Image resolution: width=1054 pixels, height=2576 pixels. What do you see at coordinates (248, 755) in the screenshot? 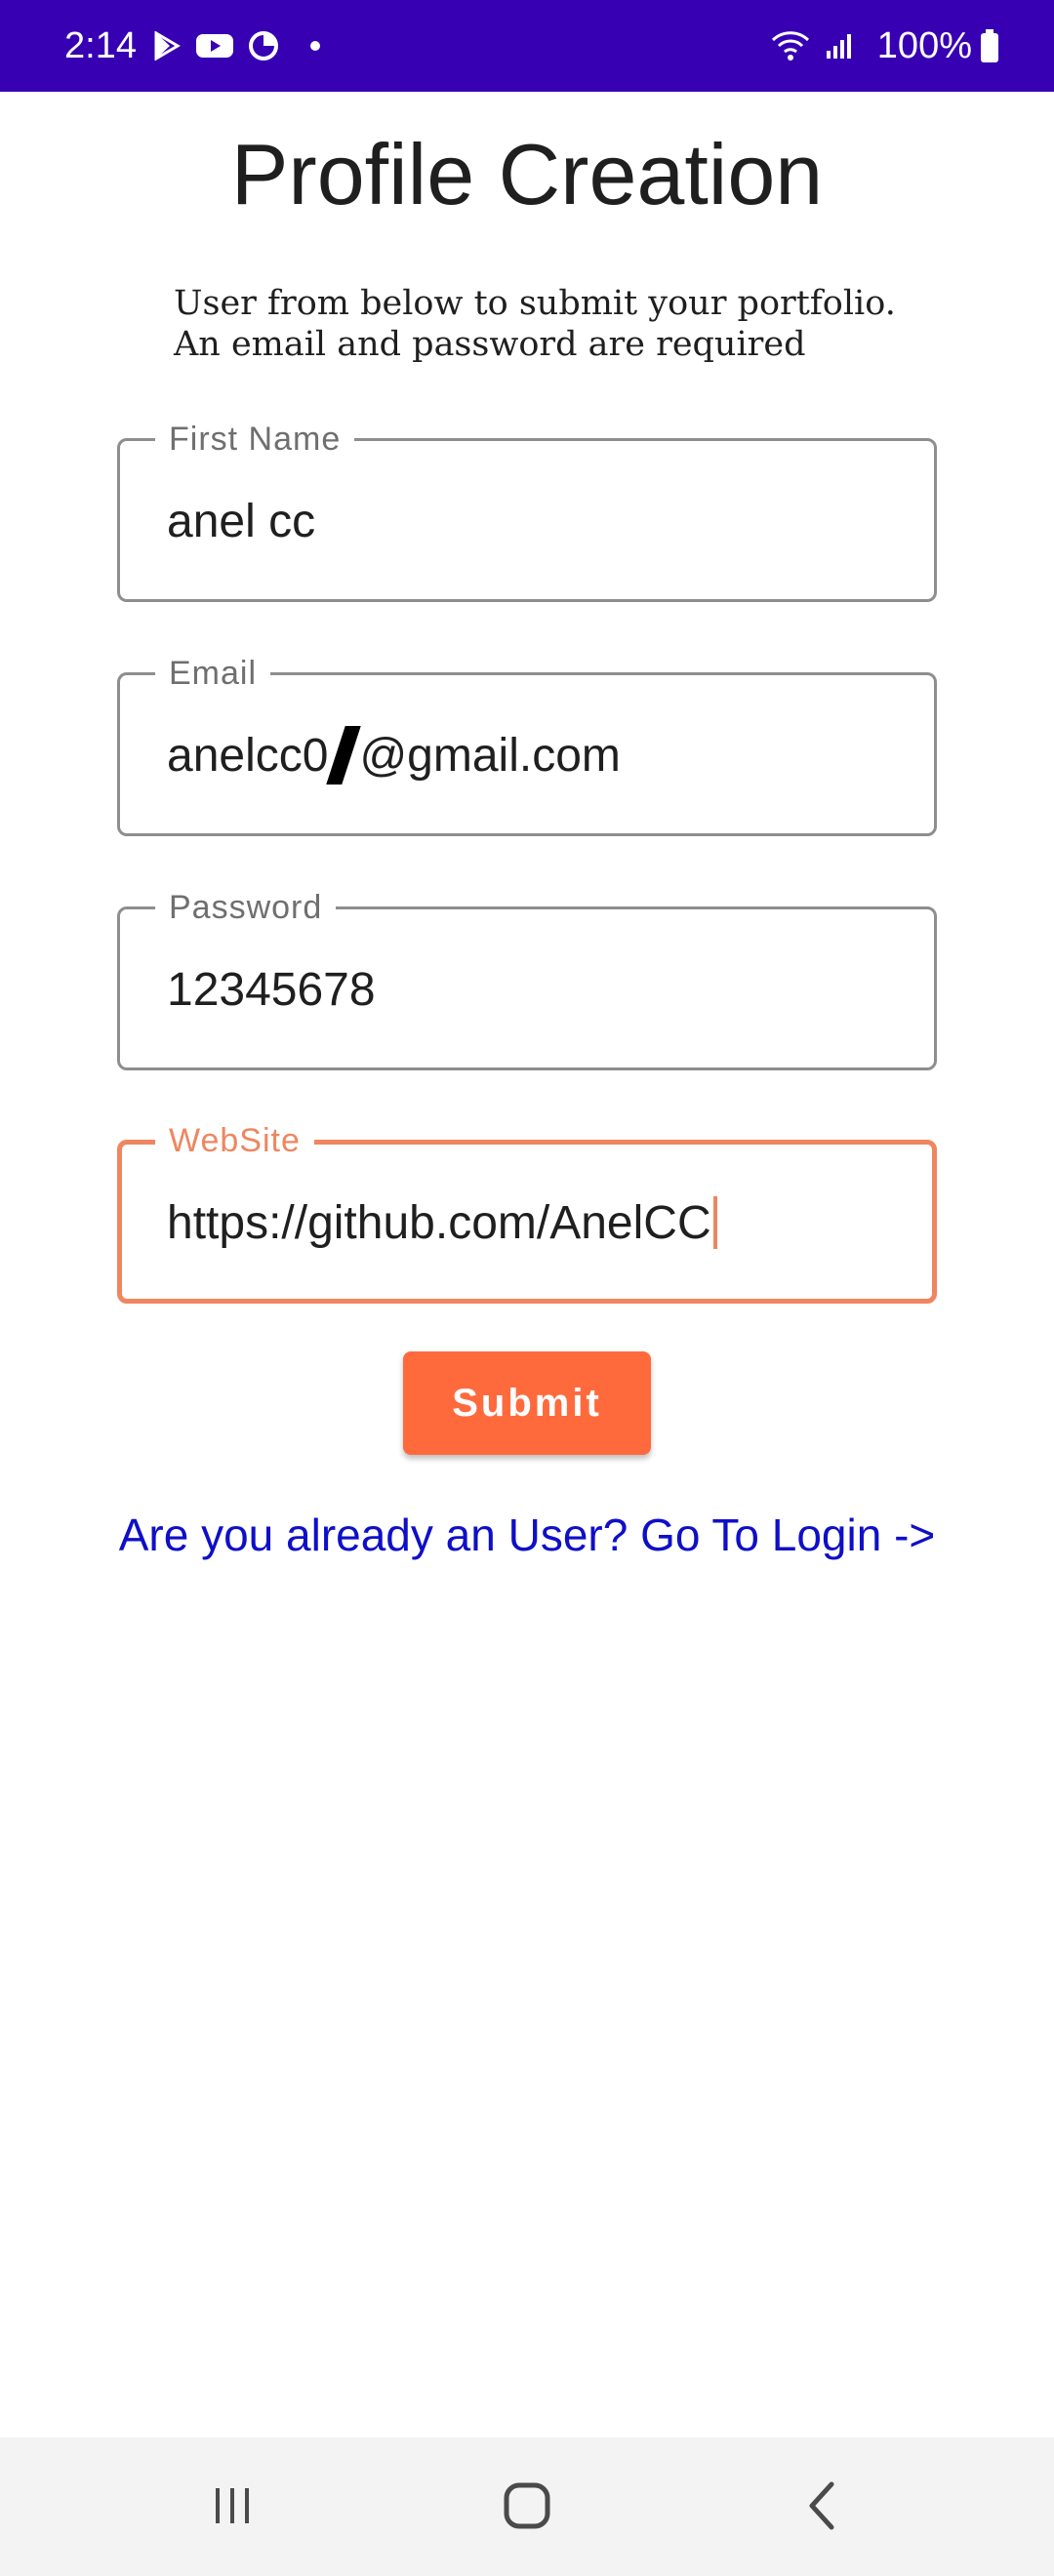
I see `email-value-prefix: anelcc0` at bounding box center [248, 755].